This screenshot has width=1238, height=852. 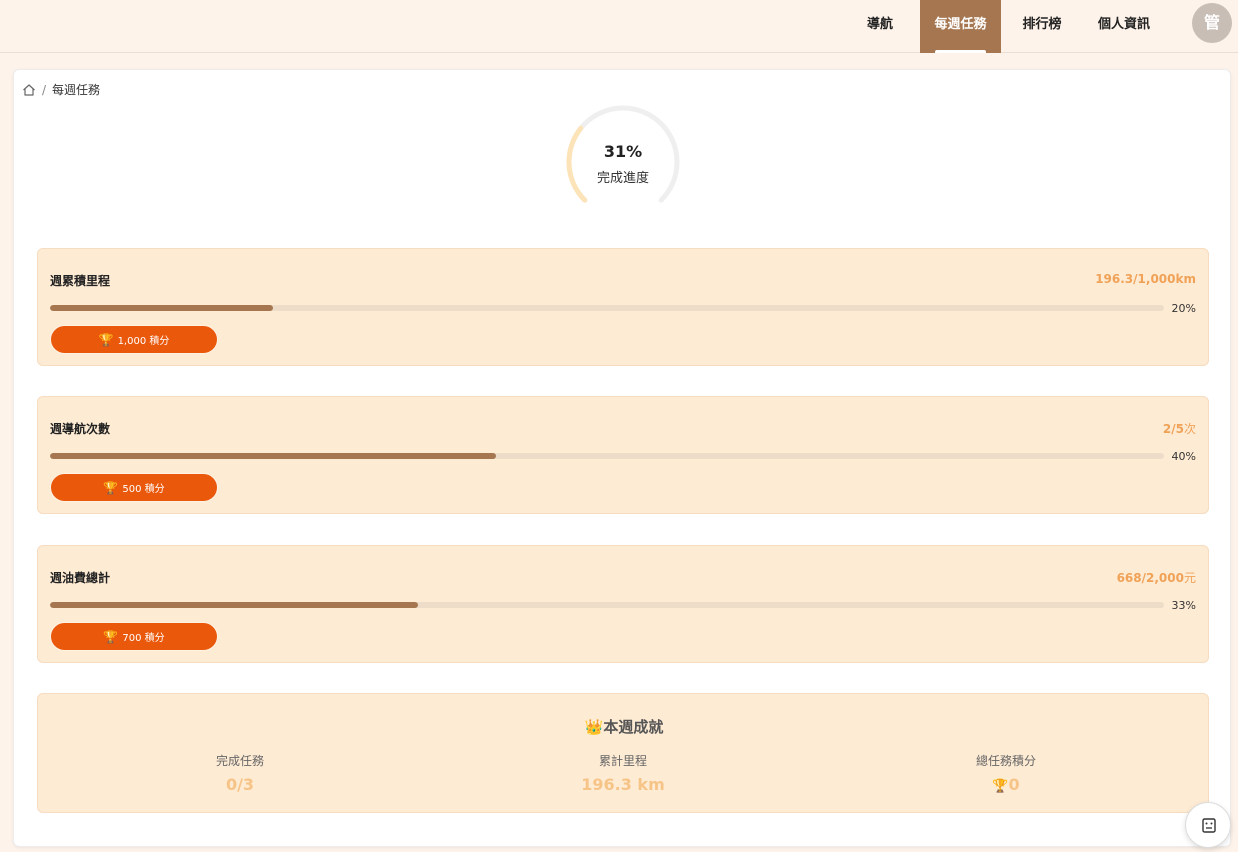 I want to click on breadcrumb-current: 每週任務, so click(x=76, y=90).